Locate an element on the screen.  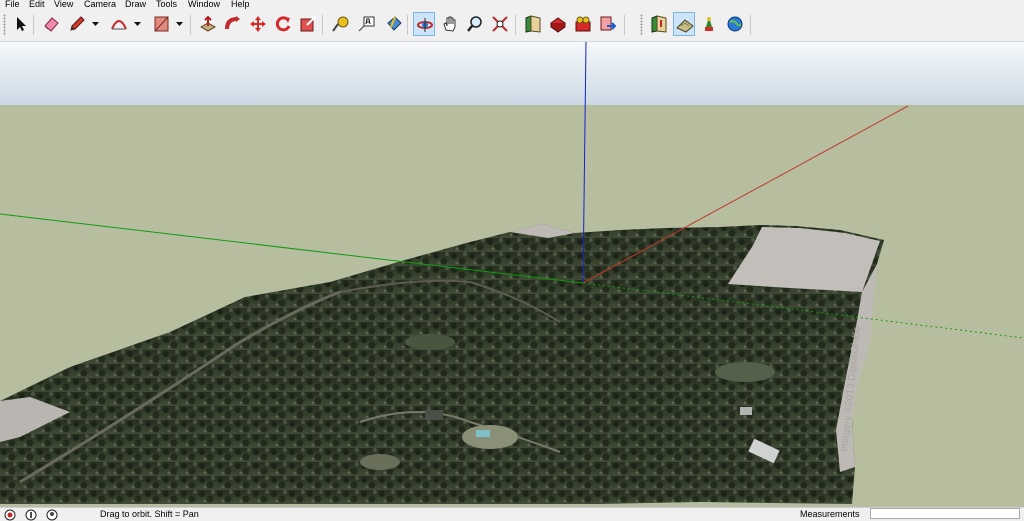
main-toolbar is located at coordinates (512, 26).